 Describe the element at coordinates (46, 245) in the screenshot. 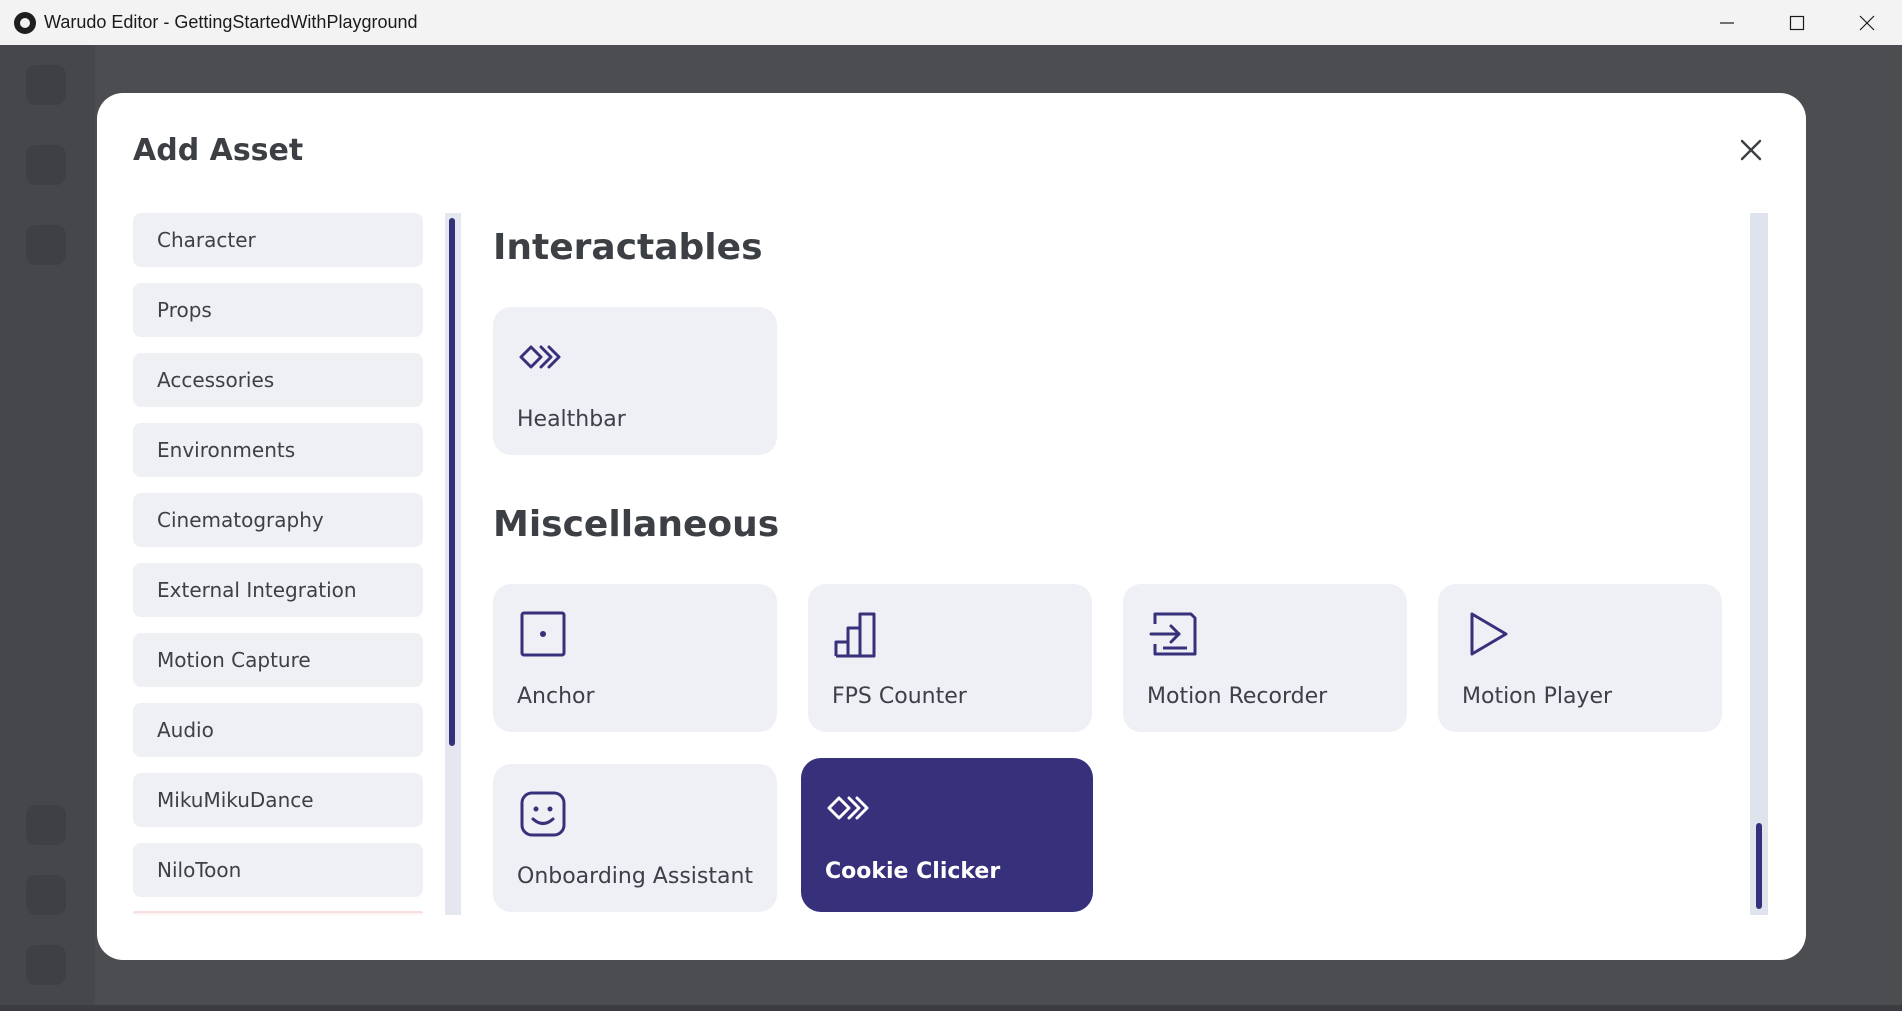

I see `sidebar-shield-icon` at that location.